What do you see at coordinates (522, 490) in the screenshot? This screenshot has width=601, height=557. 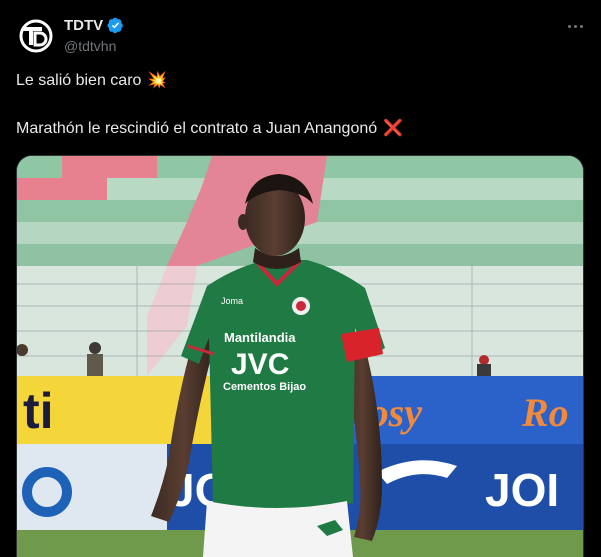 I see `board-bottom-text-b: JOI` at bounding box center [522, 490].